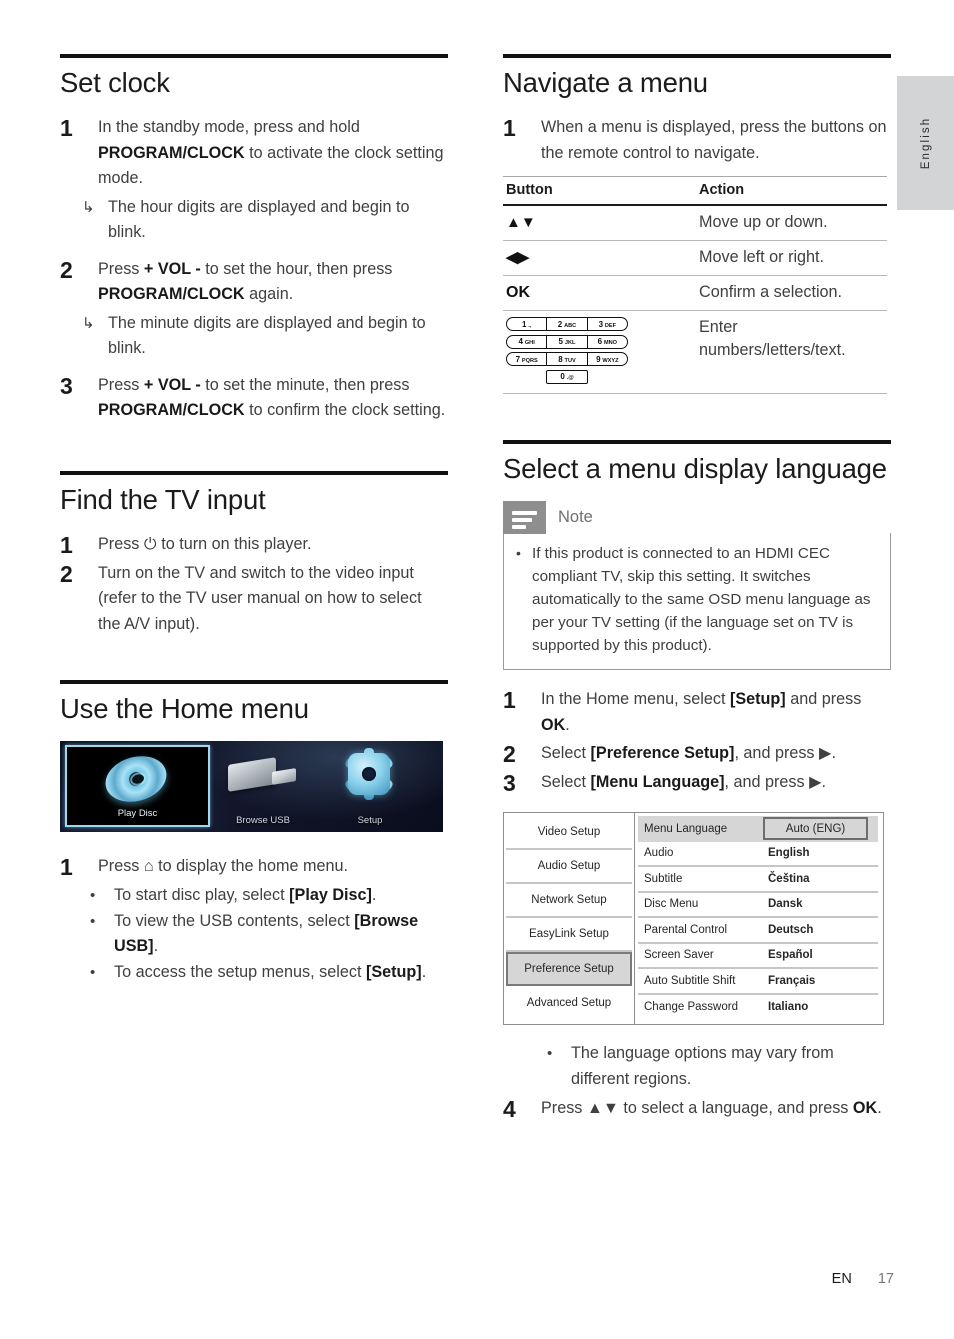 This screenshot has width=954, height=1339. Describe the element at coordinates (527, 341) in the screenshot. I see `keypad-key: 4 GHI` at that location.